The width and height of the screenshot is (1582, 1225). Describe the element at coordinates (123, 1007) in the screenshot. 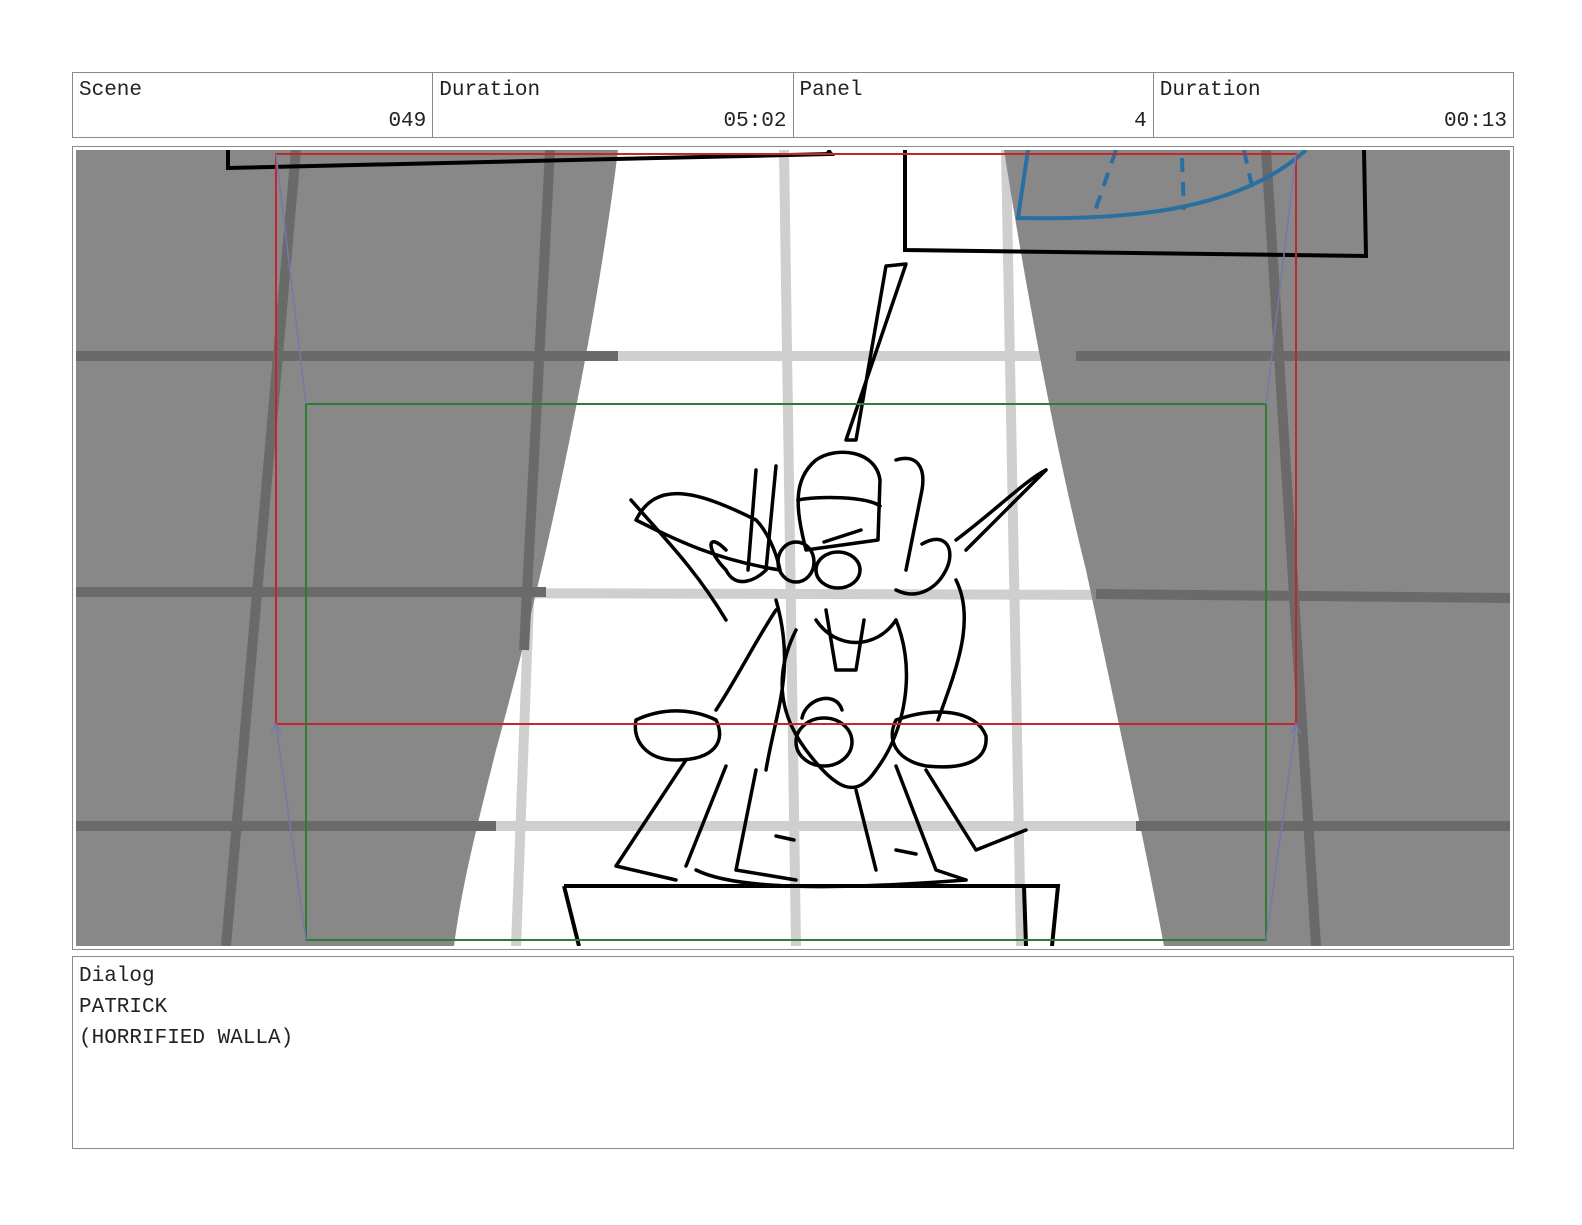

I see `dialog-character: PATRICK` at that location.